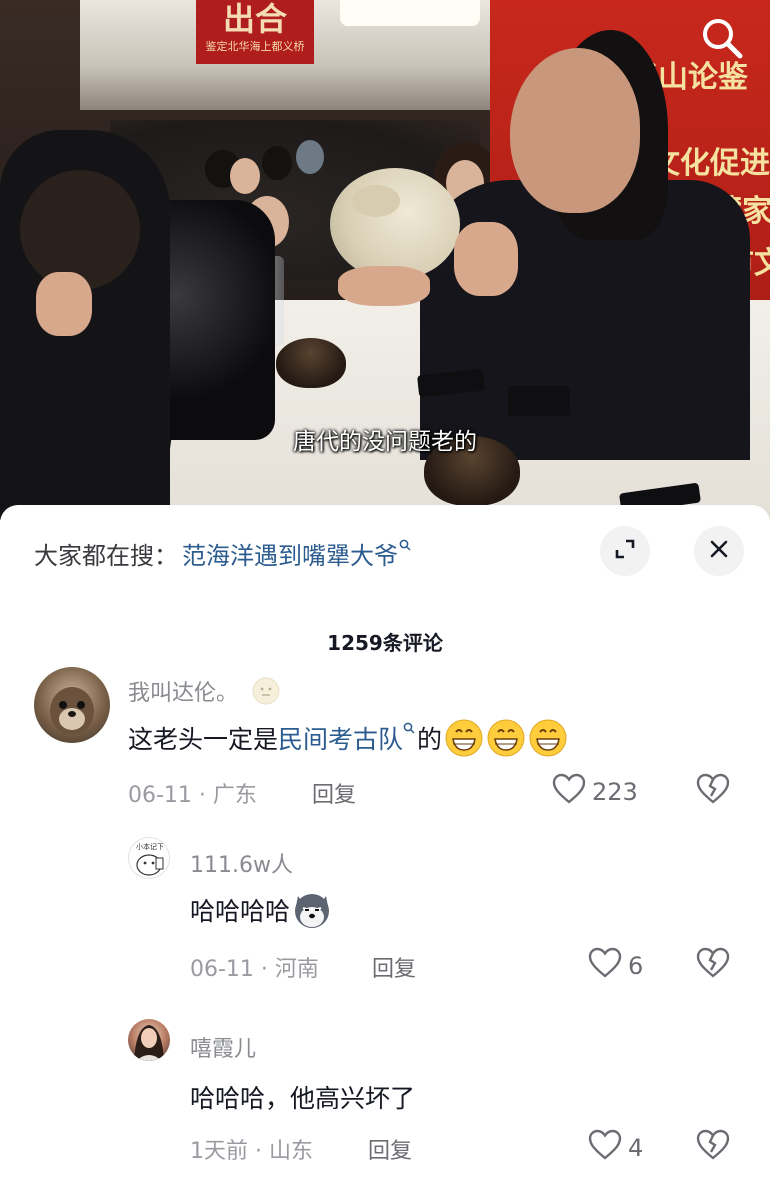 Image resolution: width=770 pixels, height=1200 pixels. I want to click on video-subtitle: 唐代的没问题老的, so click(385, 442).